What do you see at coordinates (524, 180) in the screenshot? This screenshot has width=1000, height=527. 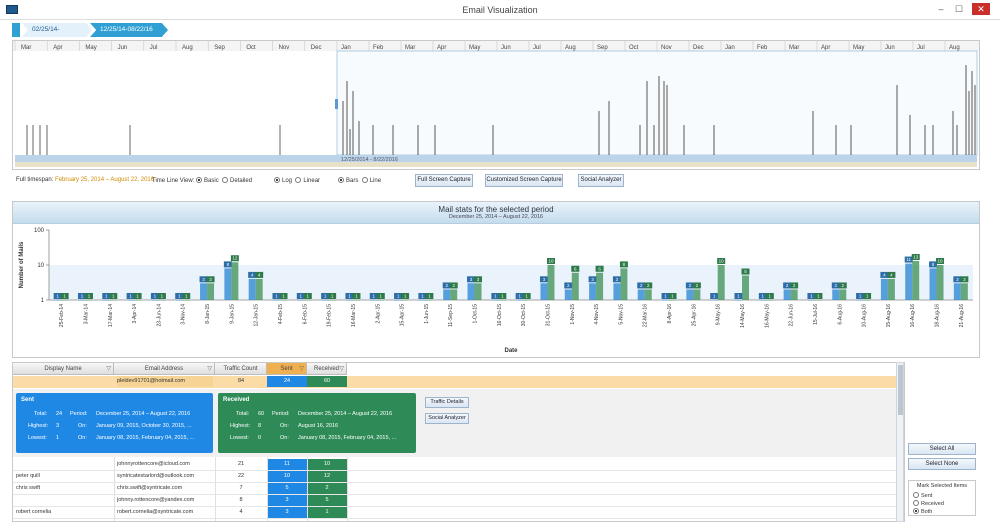 I see `customized-screen-capture-button: Customized Screen Capture` at bounding box center [524, 180].